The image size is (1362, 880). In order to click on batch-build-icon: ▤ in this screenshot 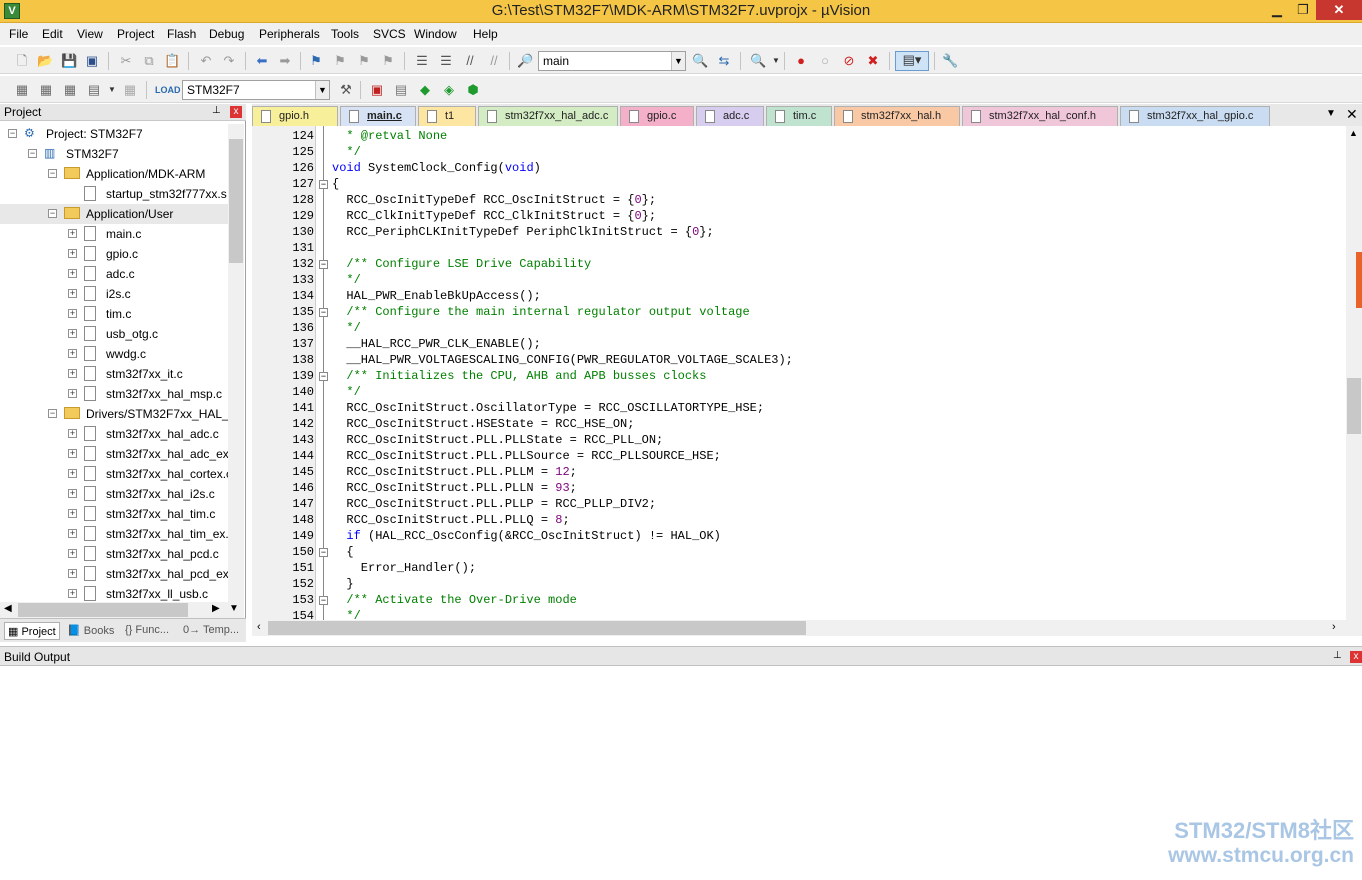, I will do `click(94, 90)`.